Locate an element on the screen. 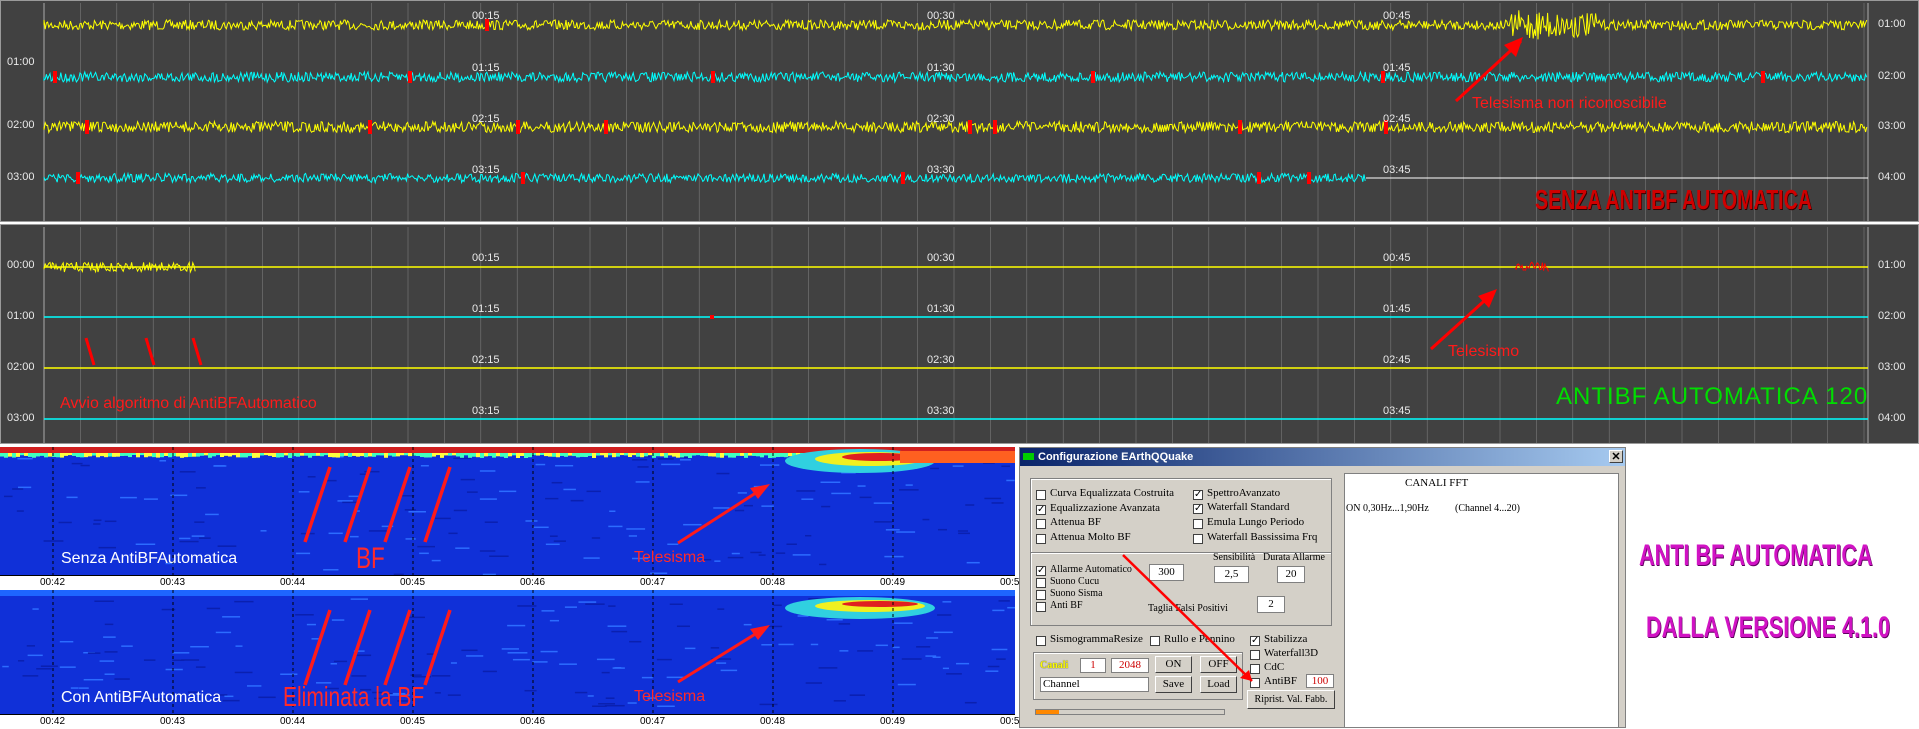 This screenshot has height=729, width=1919. checkbox-curva-equalizzata: Curva Equalizzata Costruita is located at coordinates (1105, 493).